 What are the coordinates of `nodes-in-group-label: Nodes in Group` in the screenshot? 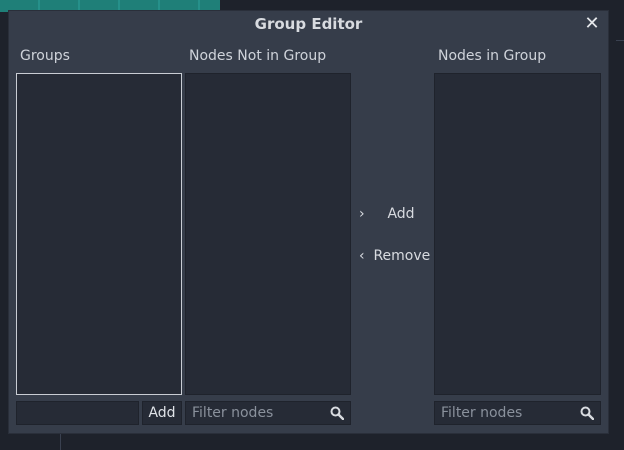 It's located at (492, 56).